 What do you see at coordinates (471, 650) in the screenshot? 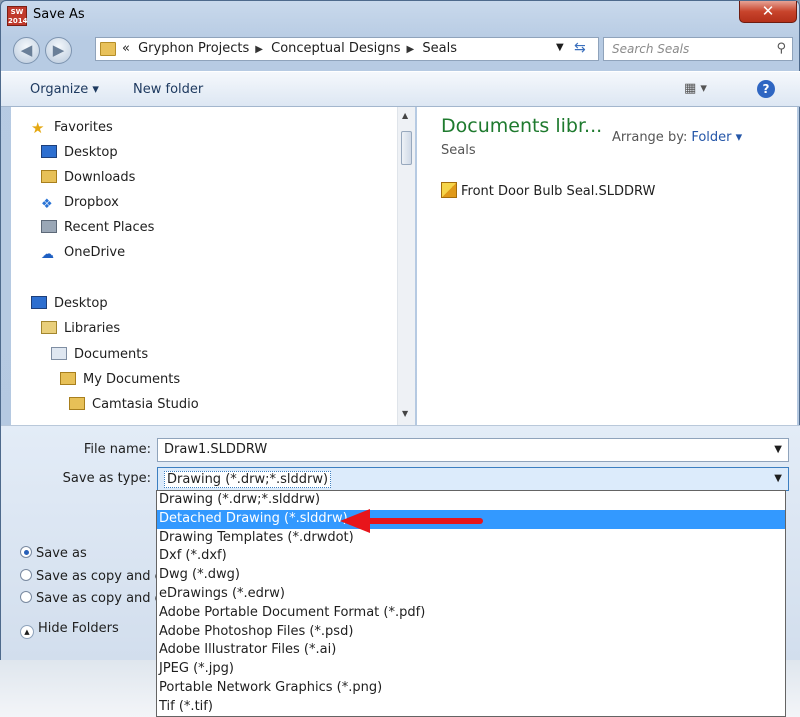
I see `type-option: Adobe Illustrator Files (*.ai)` at bounding box center [471, 650].